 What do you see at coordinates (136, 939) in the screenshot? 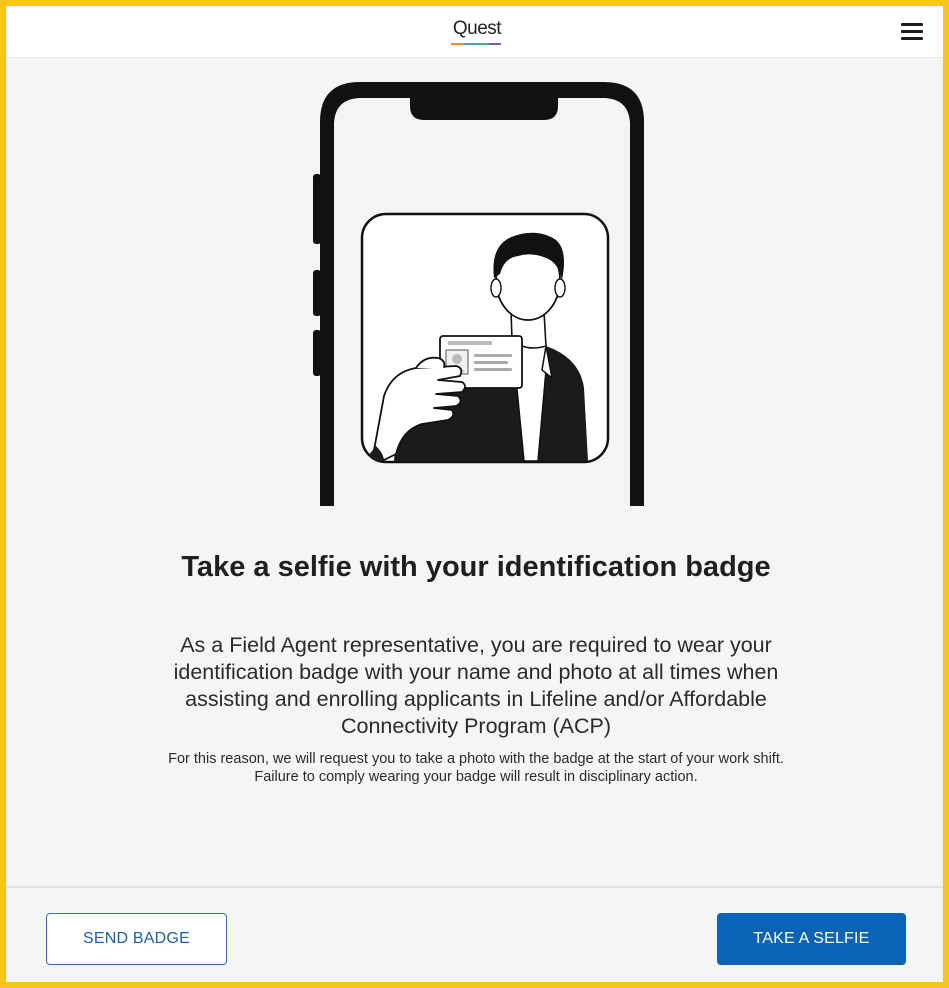
I see `send-badge-button: SEND BADGE` at bounding box center [136, 939].